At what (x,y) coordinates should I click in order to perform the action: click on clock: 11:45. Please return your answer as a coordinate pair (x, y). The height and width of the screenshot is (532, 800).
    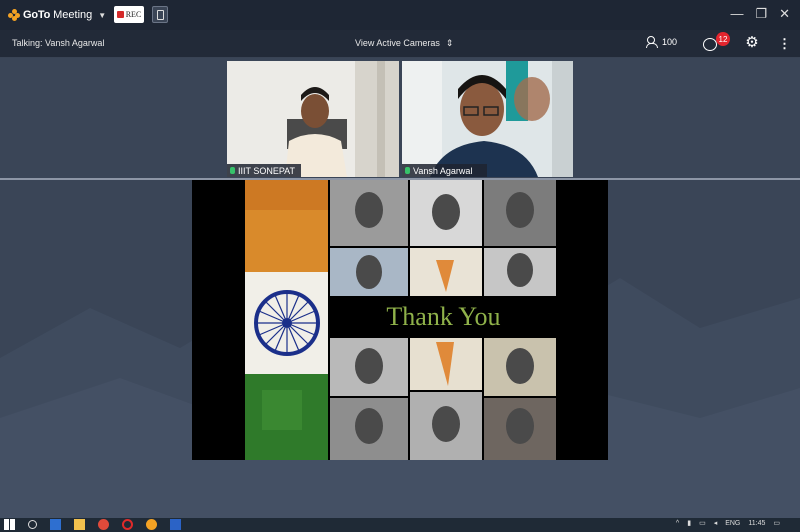
    Looking at the image, I should click on (756, 523).